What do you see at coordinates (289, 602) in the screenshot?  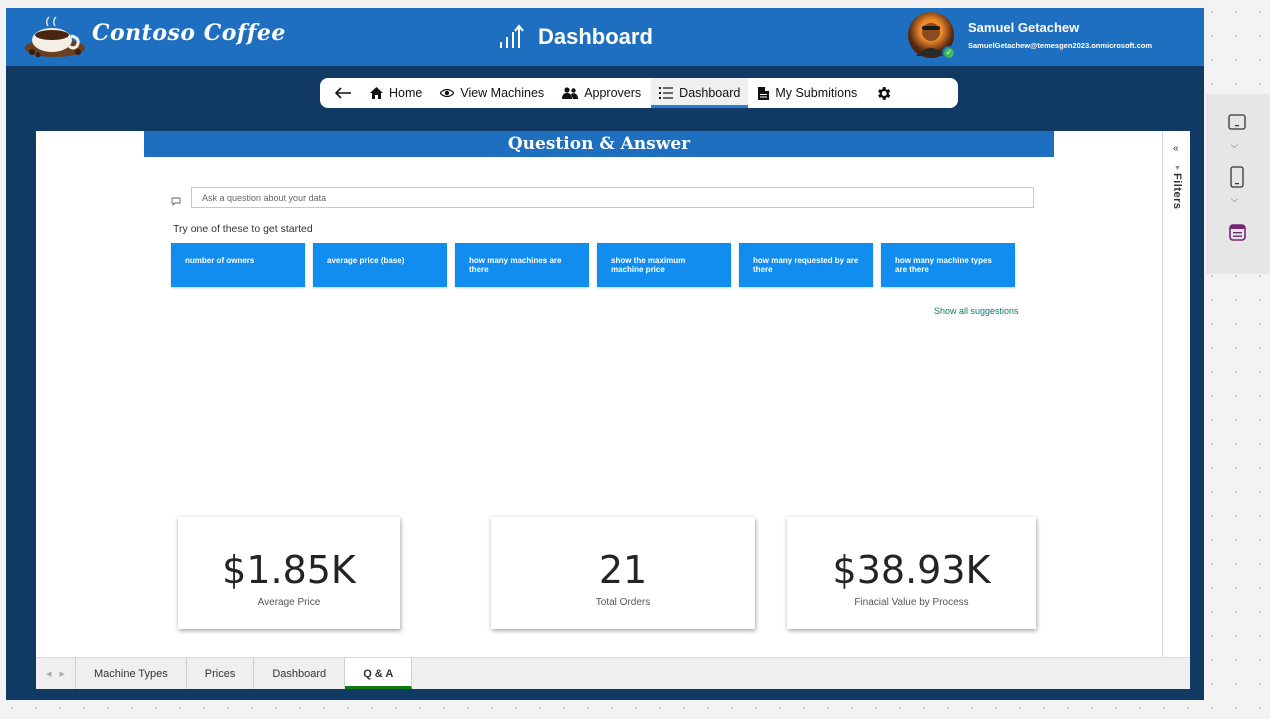 I see `kpi-label: Average Price` at bounding box center [289, 602].